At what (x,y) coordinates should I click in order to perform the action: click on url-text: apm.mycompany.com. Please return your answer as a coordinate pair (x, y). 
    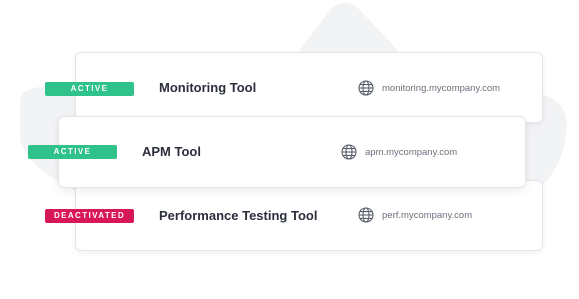
    Looking at the image, I should click on (411, 152).